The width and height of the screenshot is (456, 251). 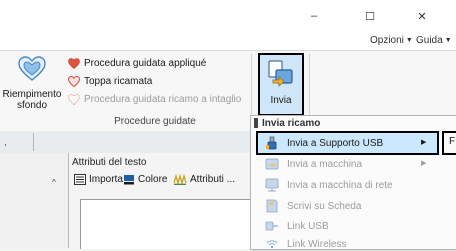 What do you see at coordinates (154, 99) in the screenshot?
I see `cutwork-wizard-button: Procedura guidata ricamo a intaglio` at bounding box center [154, 99].